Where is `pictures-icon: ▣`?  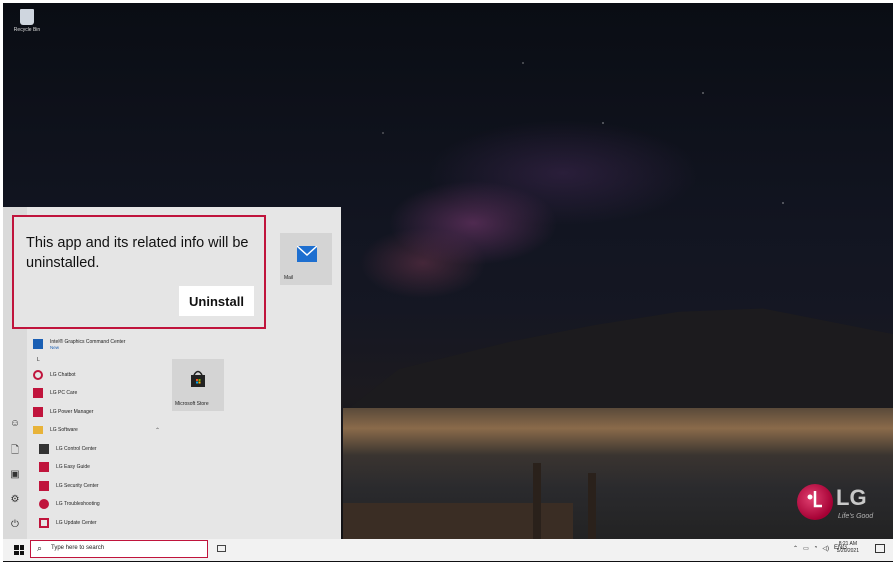
pictures-icon: ▣ is located at coordinates (15, 475).